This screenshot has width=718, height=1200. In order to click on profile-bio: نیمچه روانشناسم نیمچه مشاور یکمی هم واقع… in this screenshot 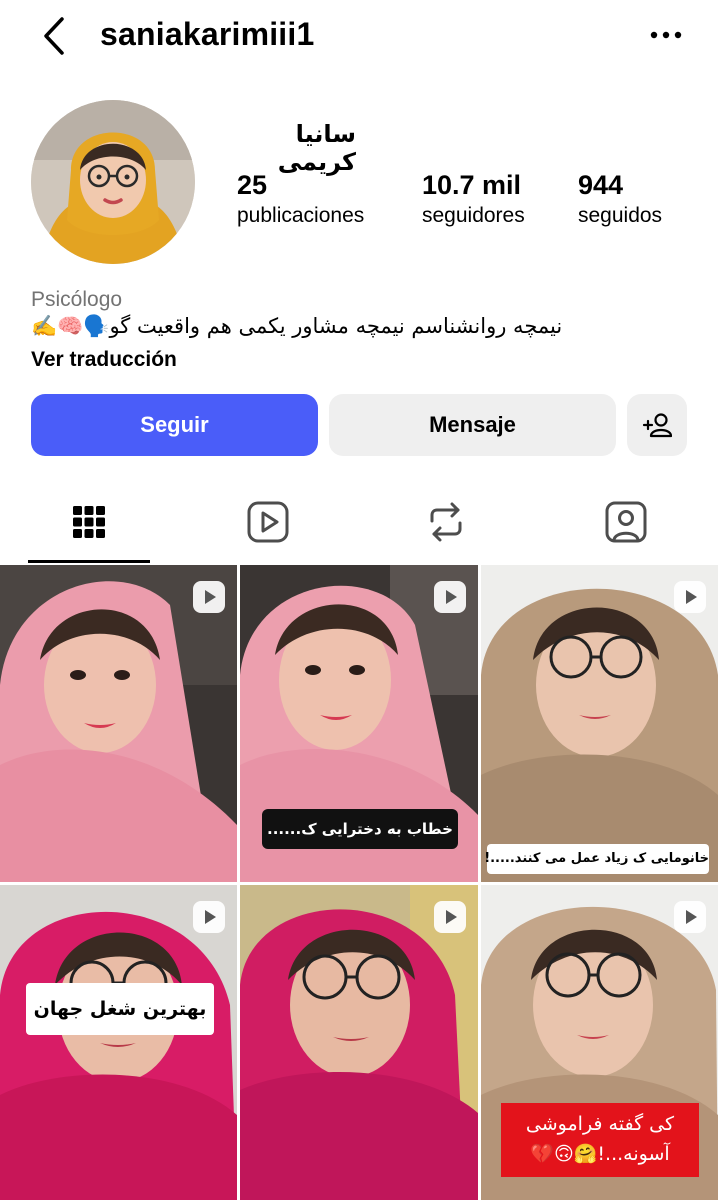, I will do `click(297, 326)`.